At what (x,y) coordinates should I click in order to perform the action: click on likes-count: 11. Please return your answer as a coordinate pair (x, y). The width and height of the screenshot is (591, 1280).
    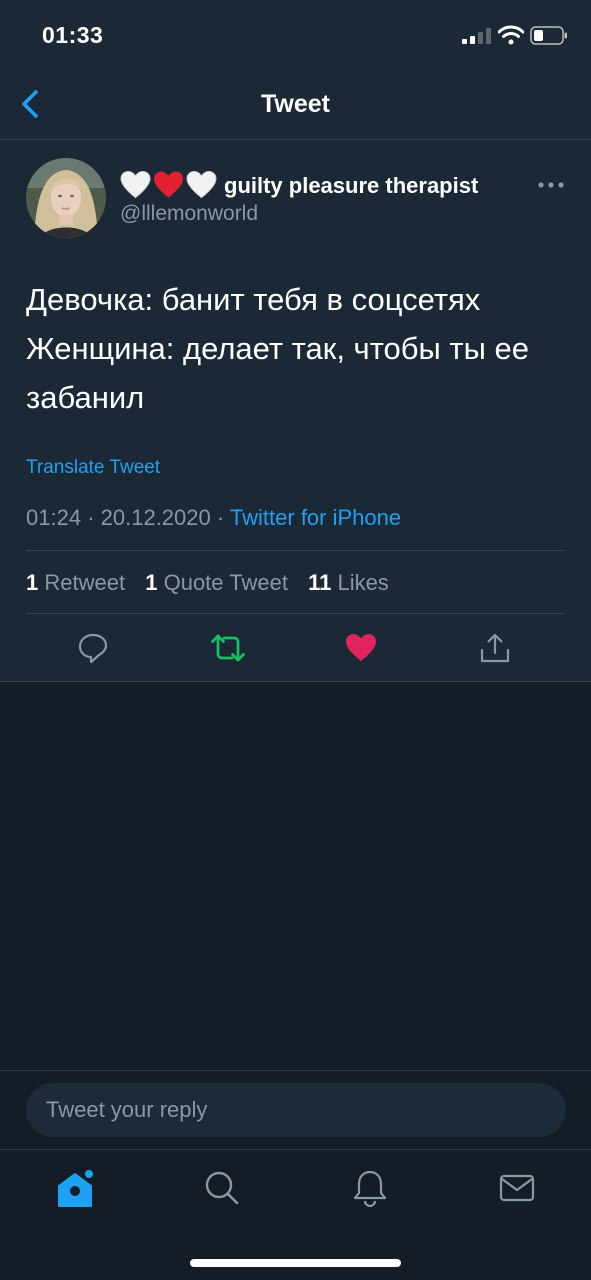
    Looking at the image, I should click on (320, 582).